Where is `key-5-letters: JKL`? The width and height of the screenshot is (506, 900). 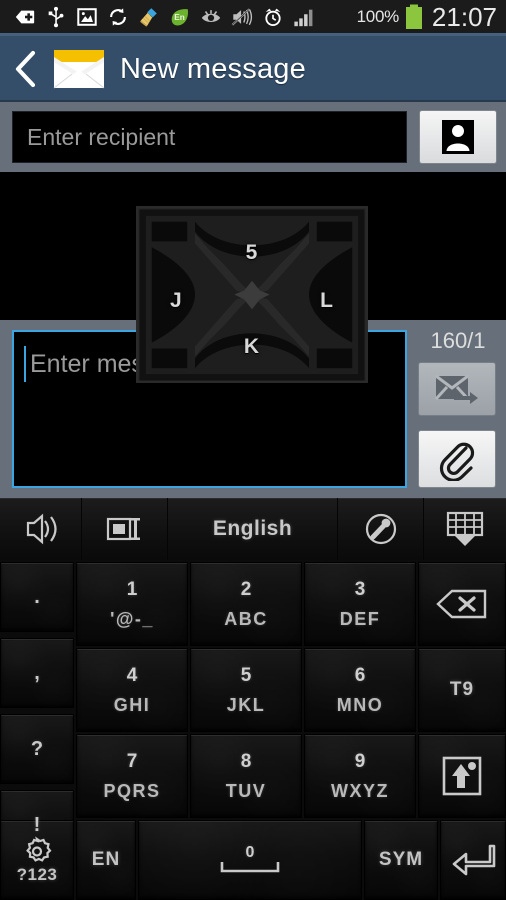
key-5-letters: JKL is located at coordinates (246, 704).